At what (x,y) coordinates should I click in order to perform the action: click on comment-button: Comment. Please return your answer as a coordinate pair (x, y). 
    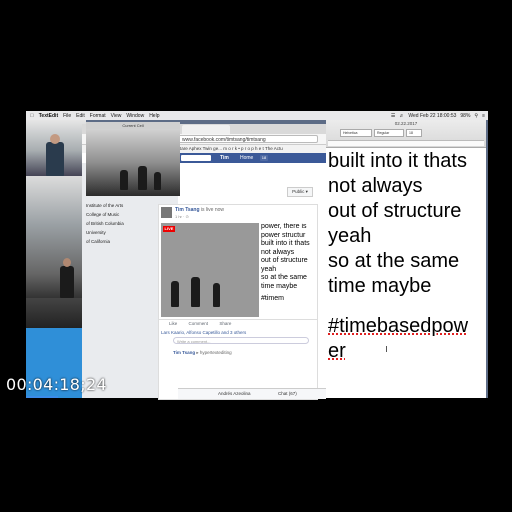
    Looking at the image, I should click on (199, 323).